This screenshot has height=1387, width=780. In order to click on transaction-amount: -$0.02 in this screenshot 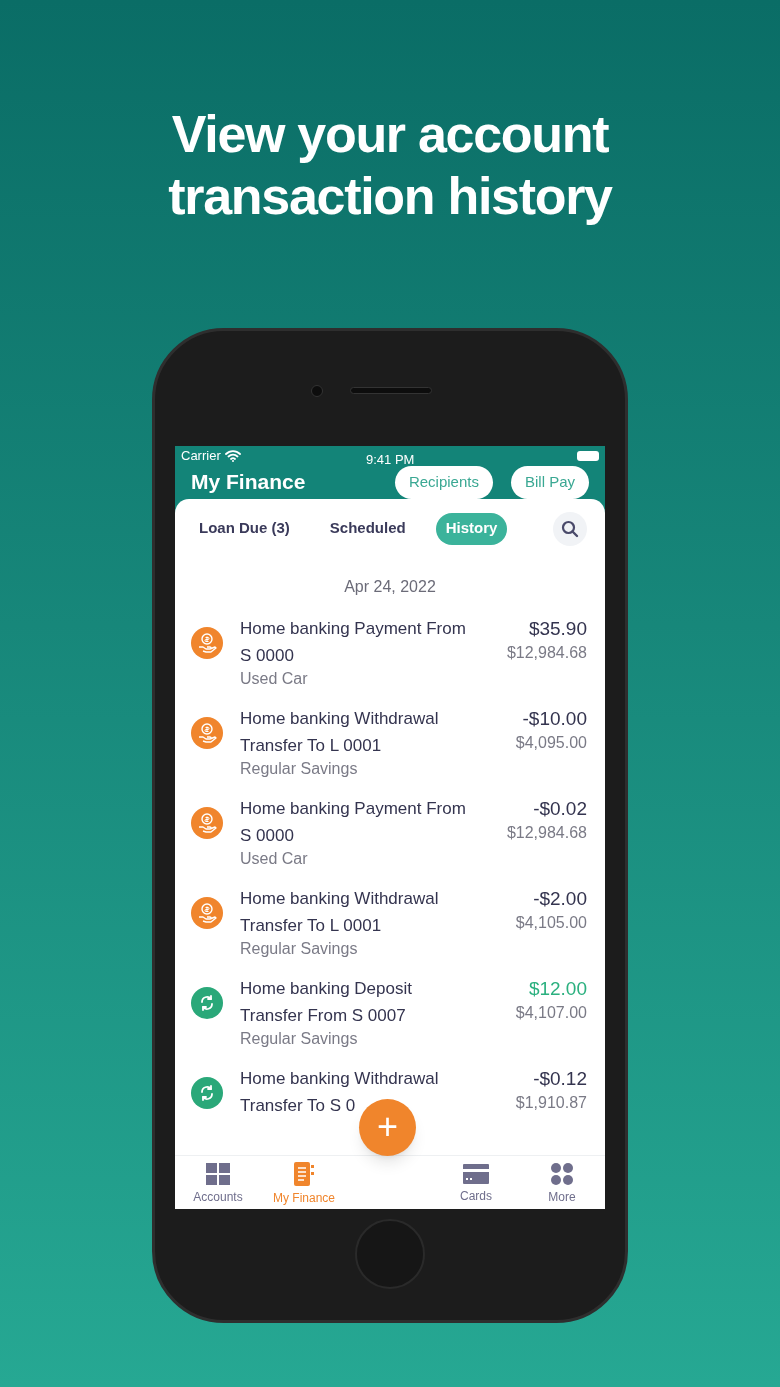, I will do `click(560, 808)`.